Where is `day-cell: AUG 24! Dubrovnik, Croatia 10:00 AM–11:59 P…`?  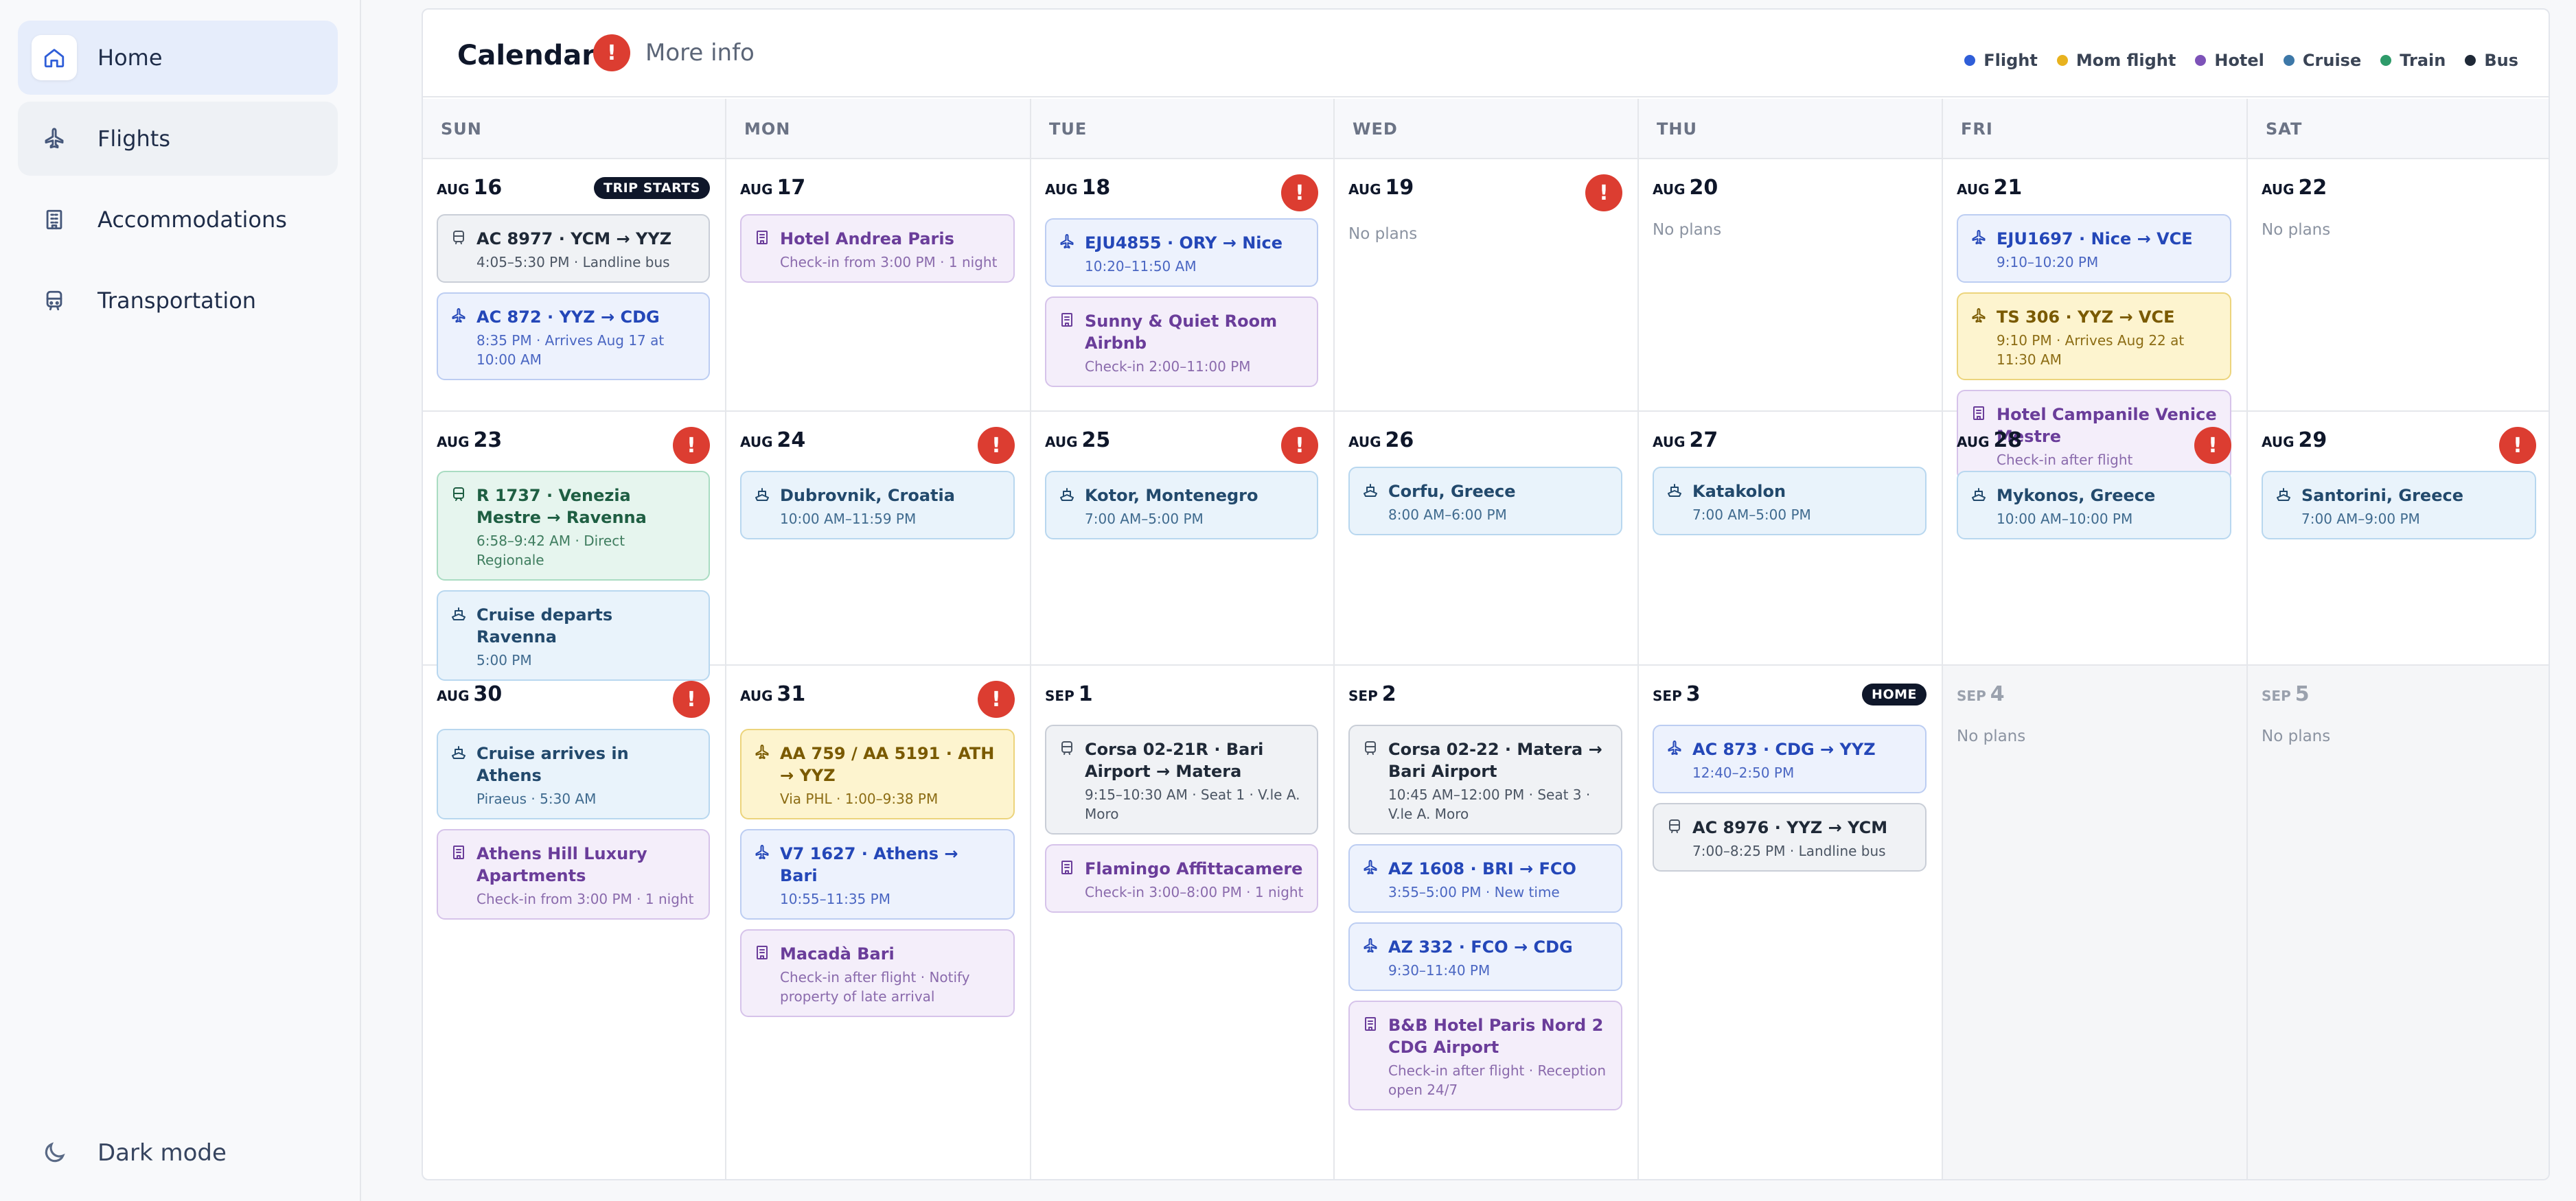 day-cell: AUG 24! Dubrovnik, Croatia 10:00 AM–11:59 P… is located at coordinates (878, 539).